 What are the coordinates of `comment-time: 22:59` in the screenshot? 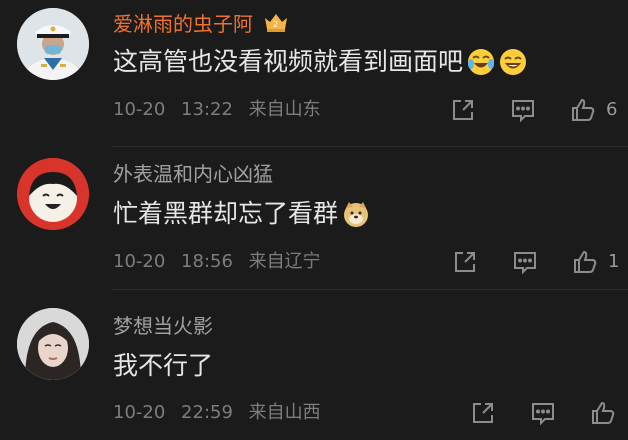 It's located at (207, 412).